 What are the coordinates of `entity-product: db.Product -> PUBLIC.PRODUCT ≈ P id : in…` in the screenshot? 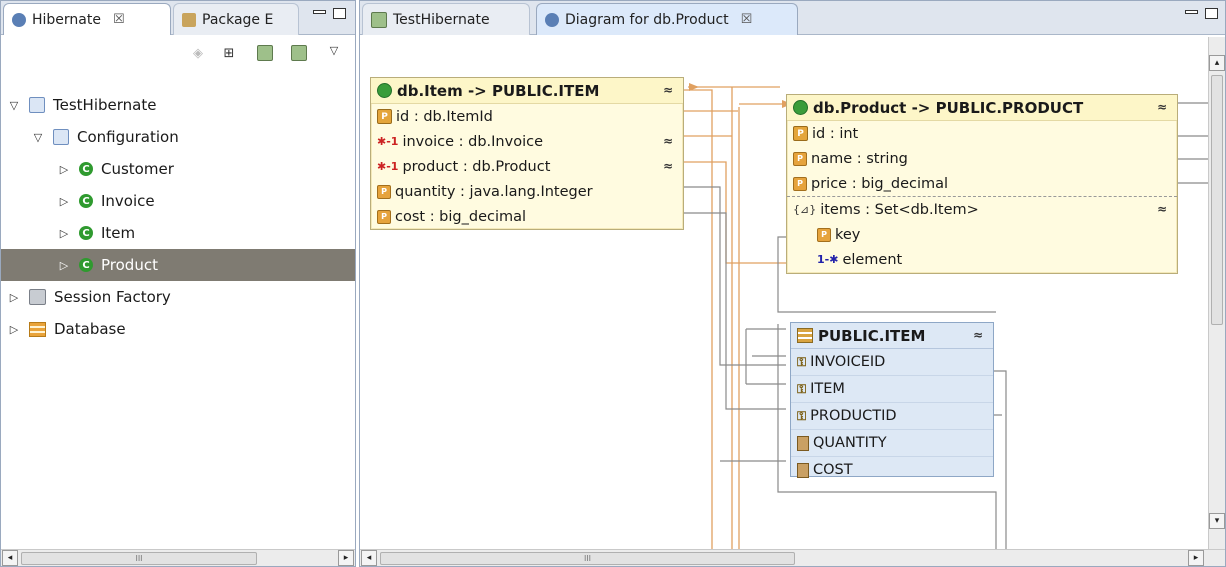 It's located at (982, 184).